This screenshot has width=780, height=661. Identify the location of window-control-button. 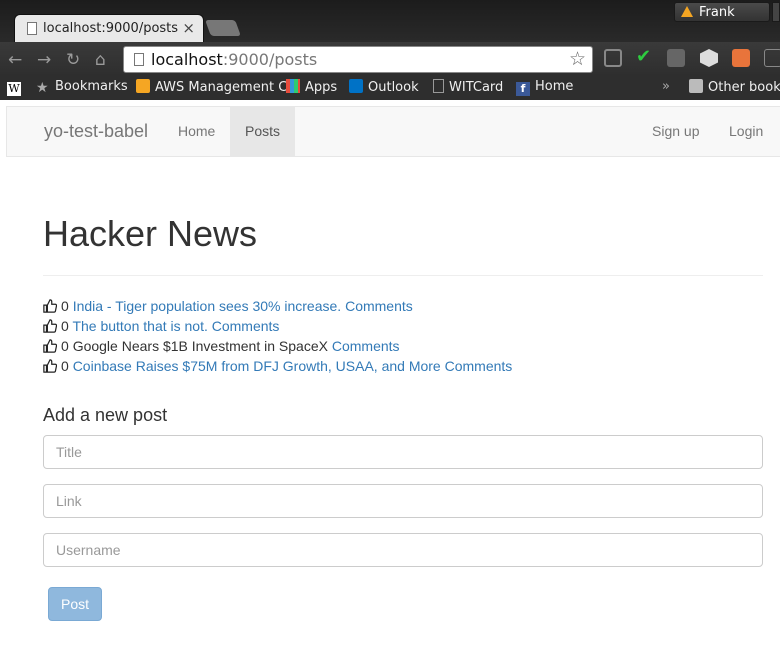
(776, 12).